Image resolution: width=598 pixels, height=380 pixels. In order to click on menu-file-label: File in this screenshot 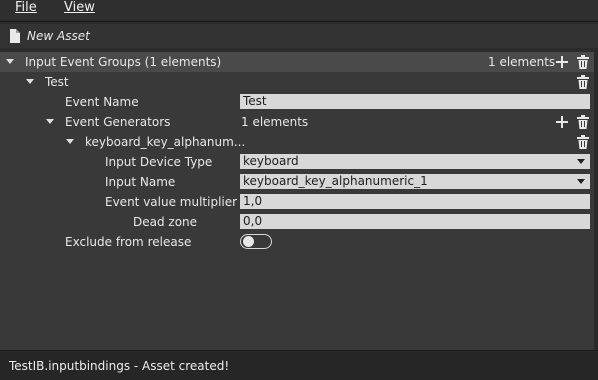, I will do `click(26, 7)`.